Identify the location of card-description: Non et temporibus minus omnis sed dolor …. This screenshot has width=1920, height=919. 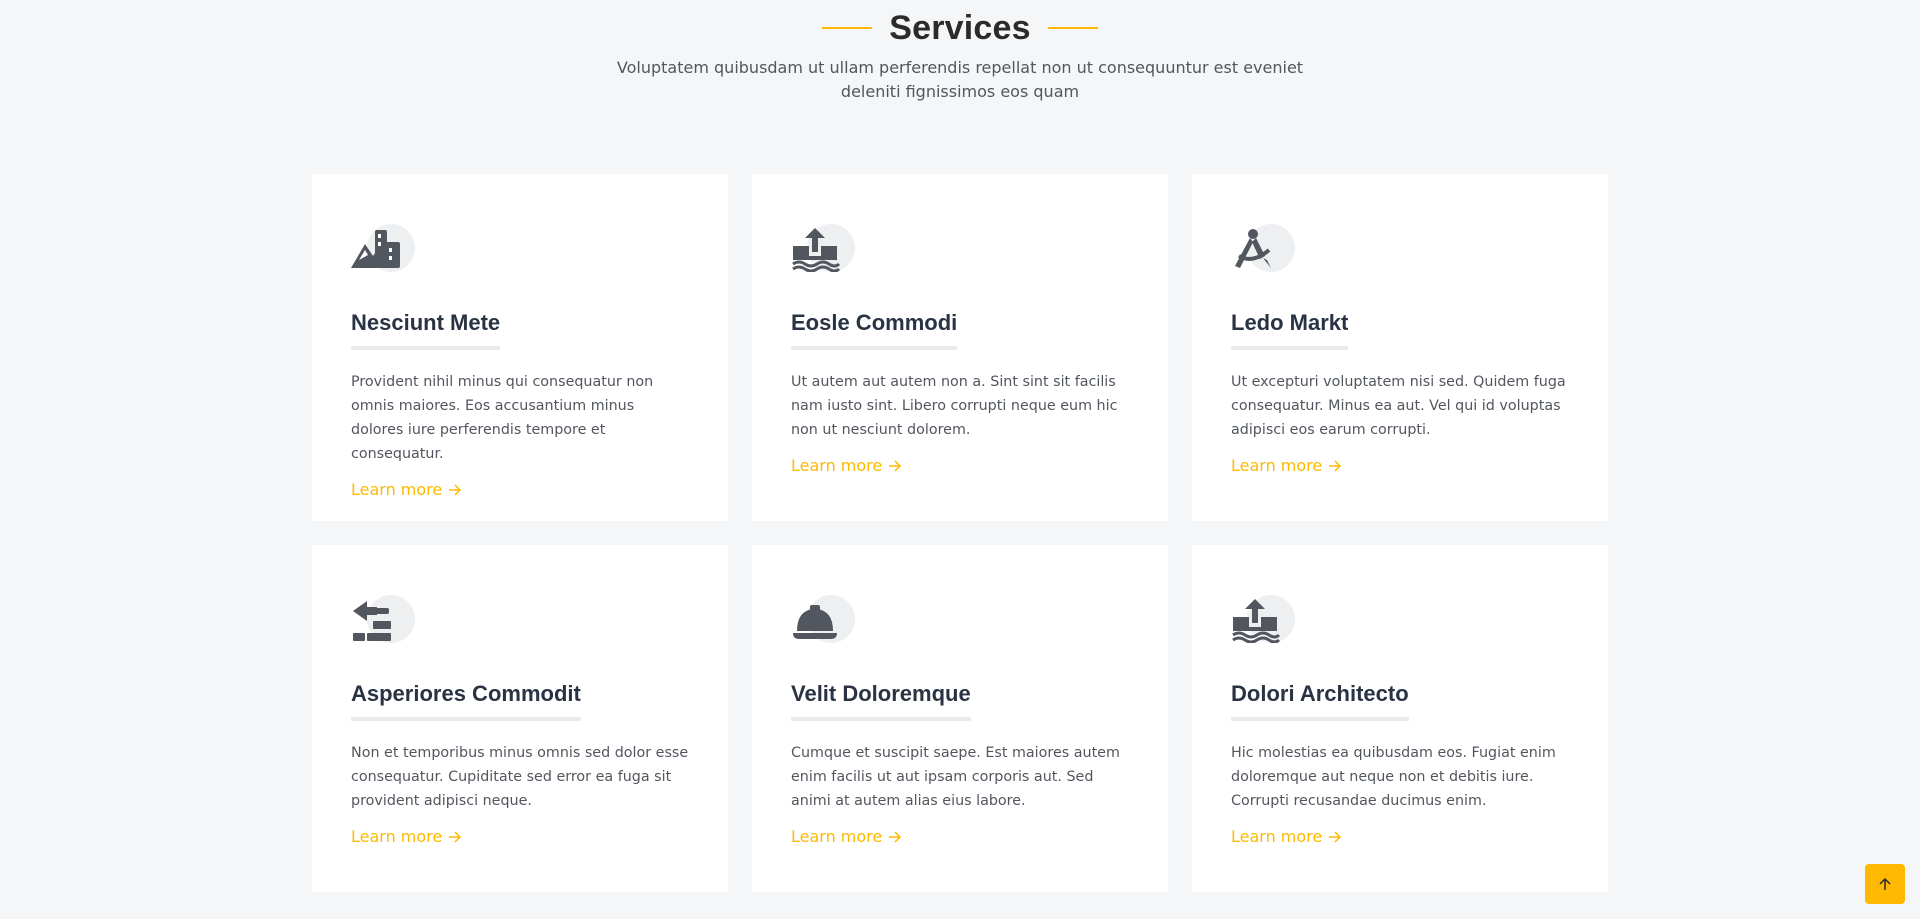
(520, 777).